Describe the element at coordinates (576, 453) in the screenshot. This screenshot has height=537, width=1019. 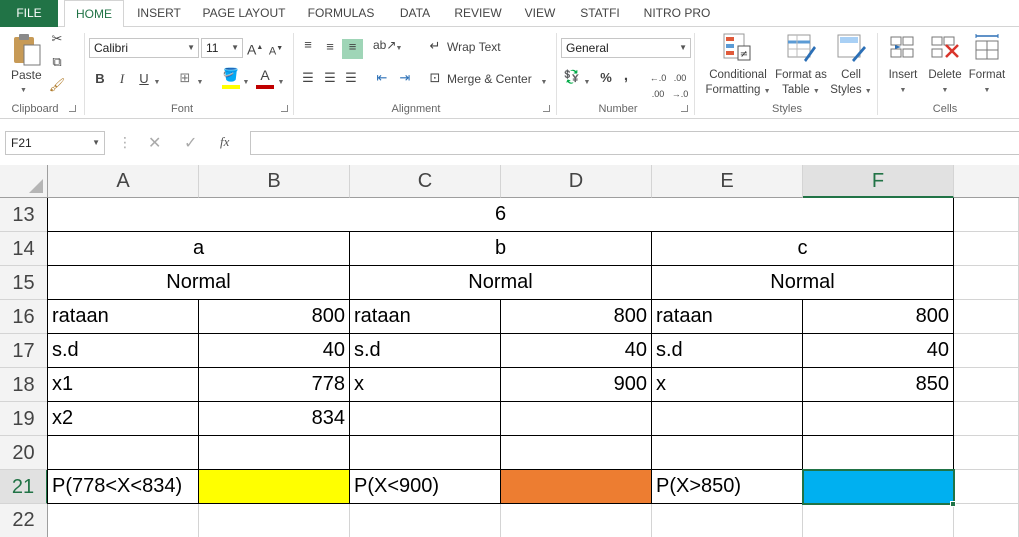
I see `cell-d20` at that location.